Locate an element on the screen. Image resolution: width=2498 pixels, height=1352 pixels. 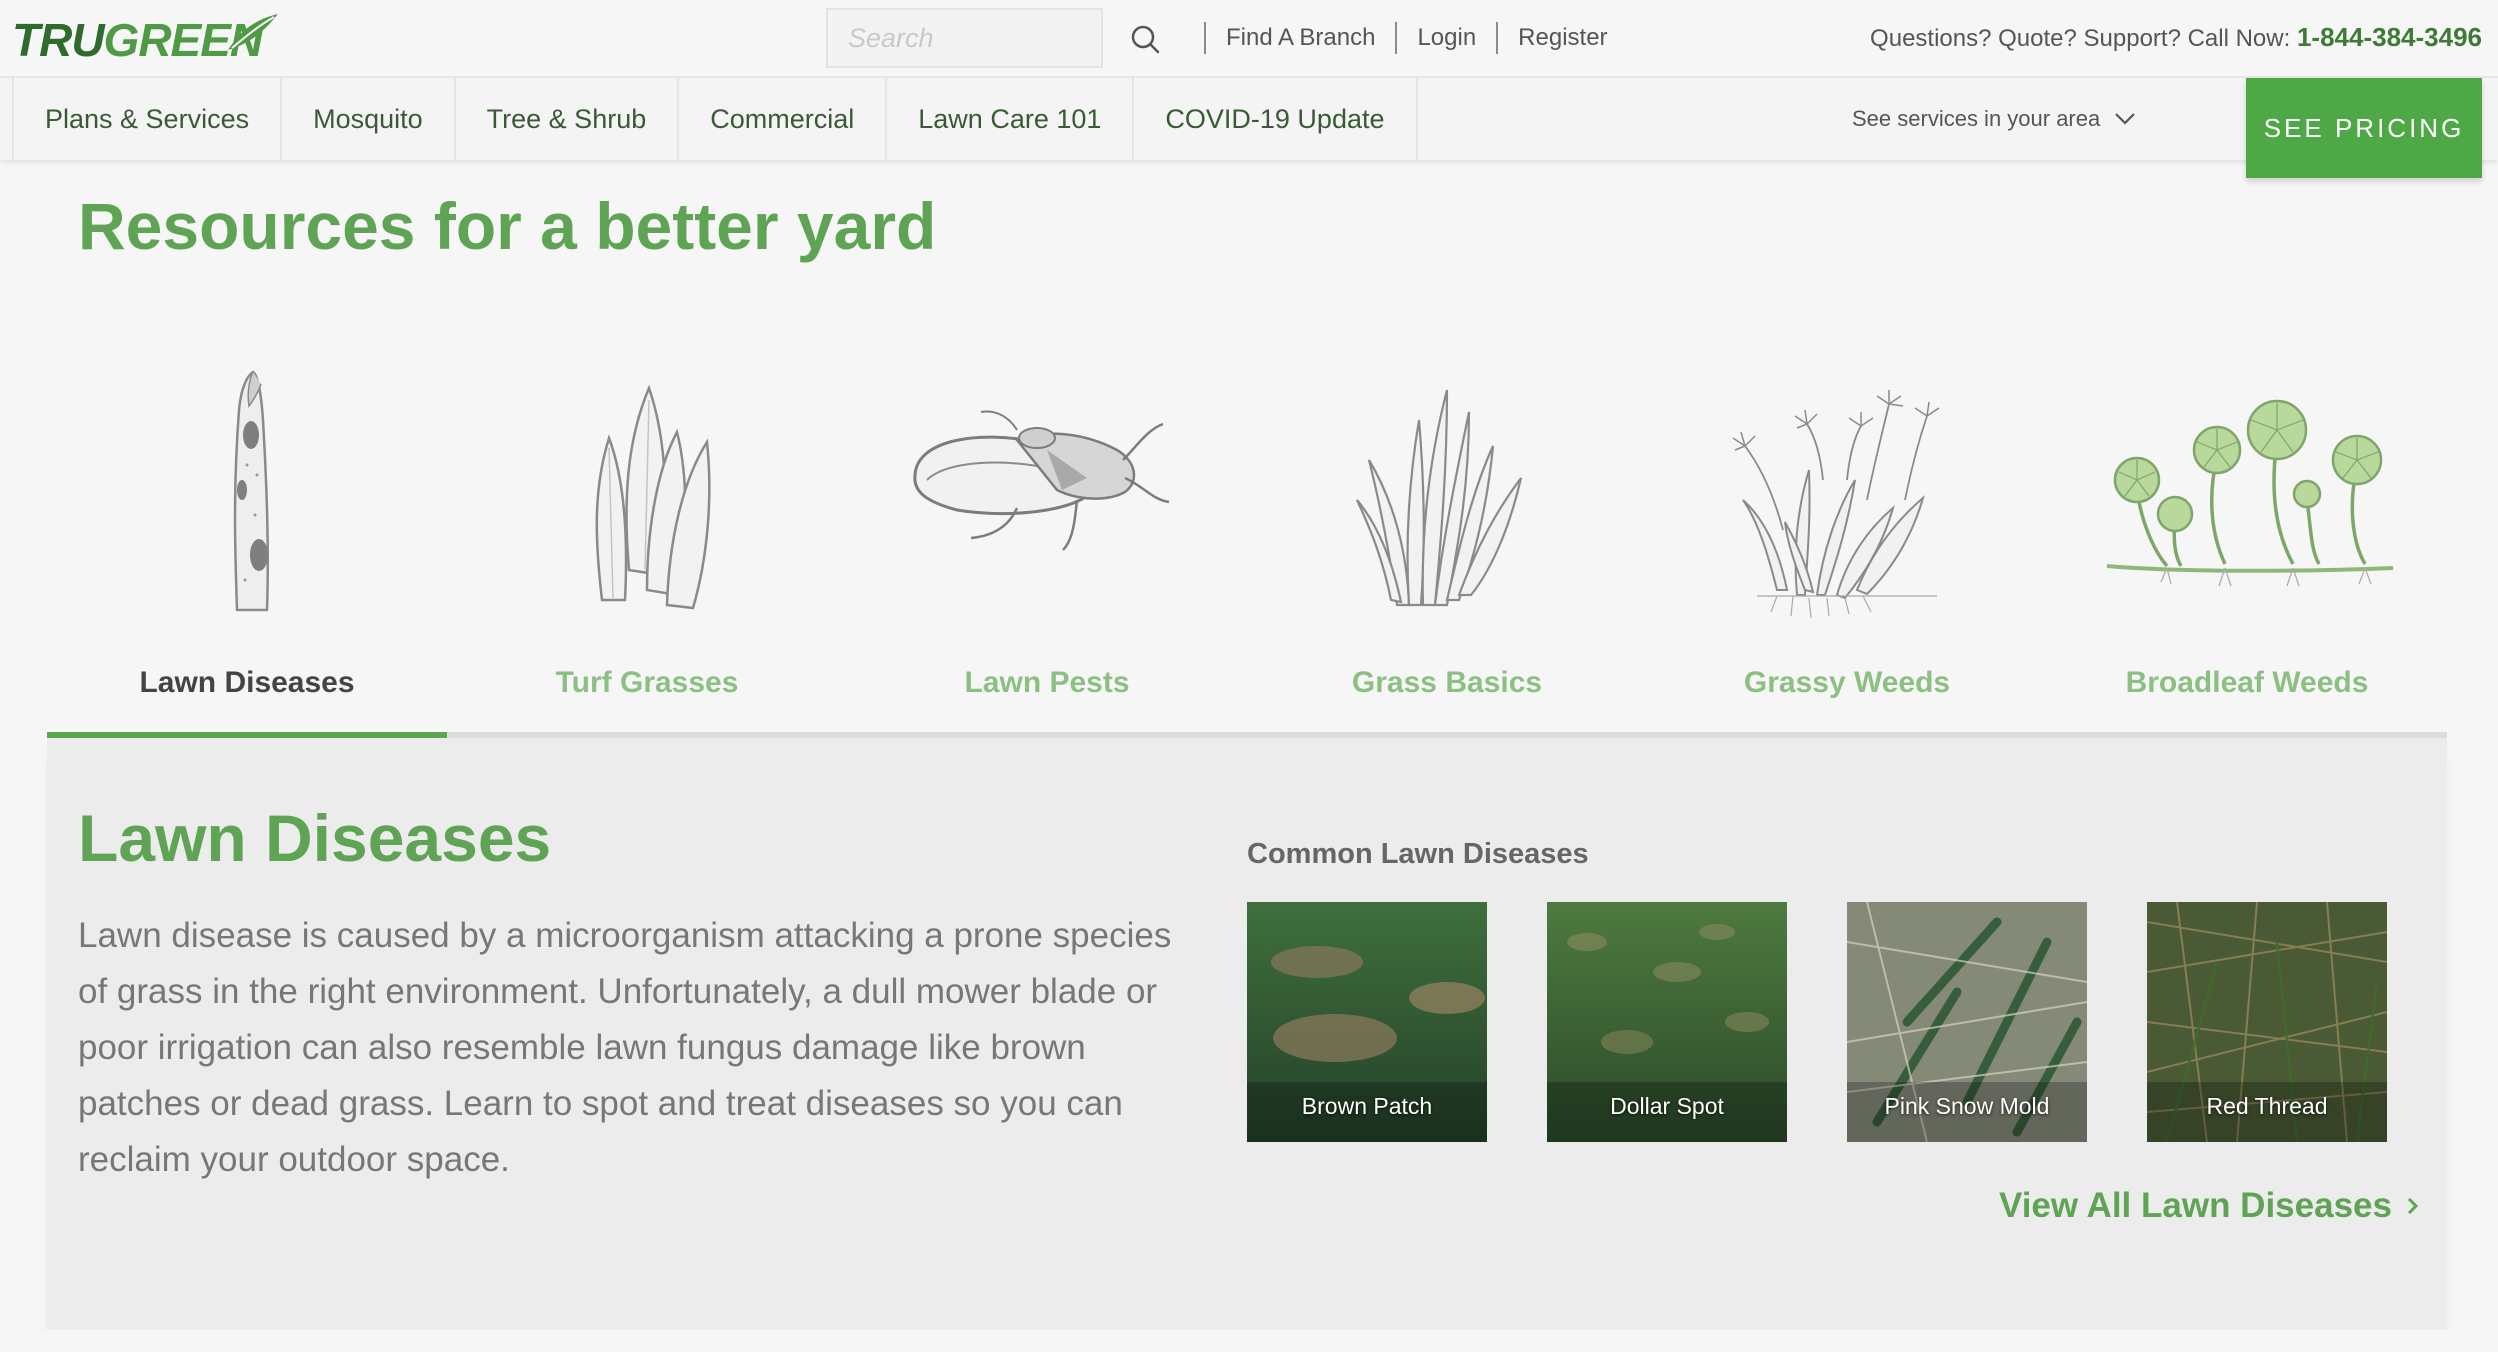
tab-label: Lawn Pests is located at coordinates (1047, 682).